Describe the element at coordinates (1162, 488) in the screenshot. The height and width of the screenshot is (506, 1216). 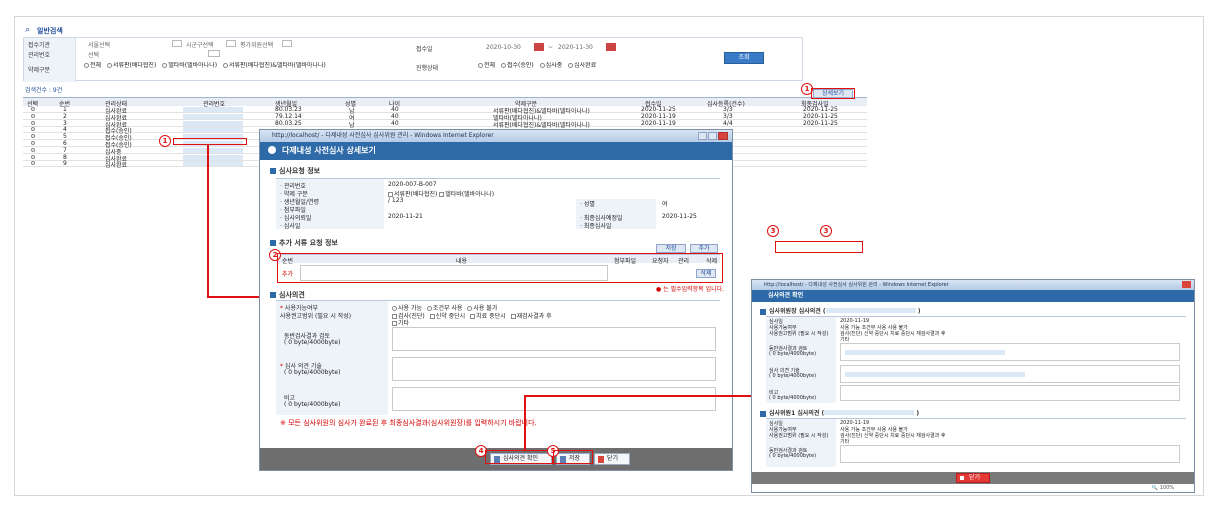
I see `zoom-level: 🔍 100%` at that location.